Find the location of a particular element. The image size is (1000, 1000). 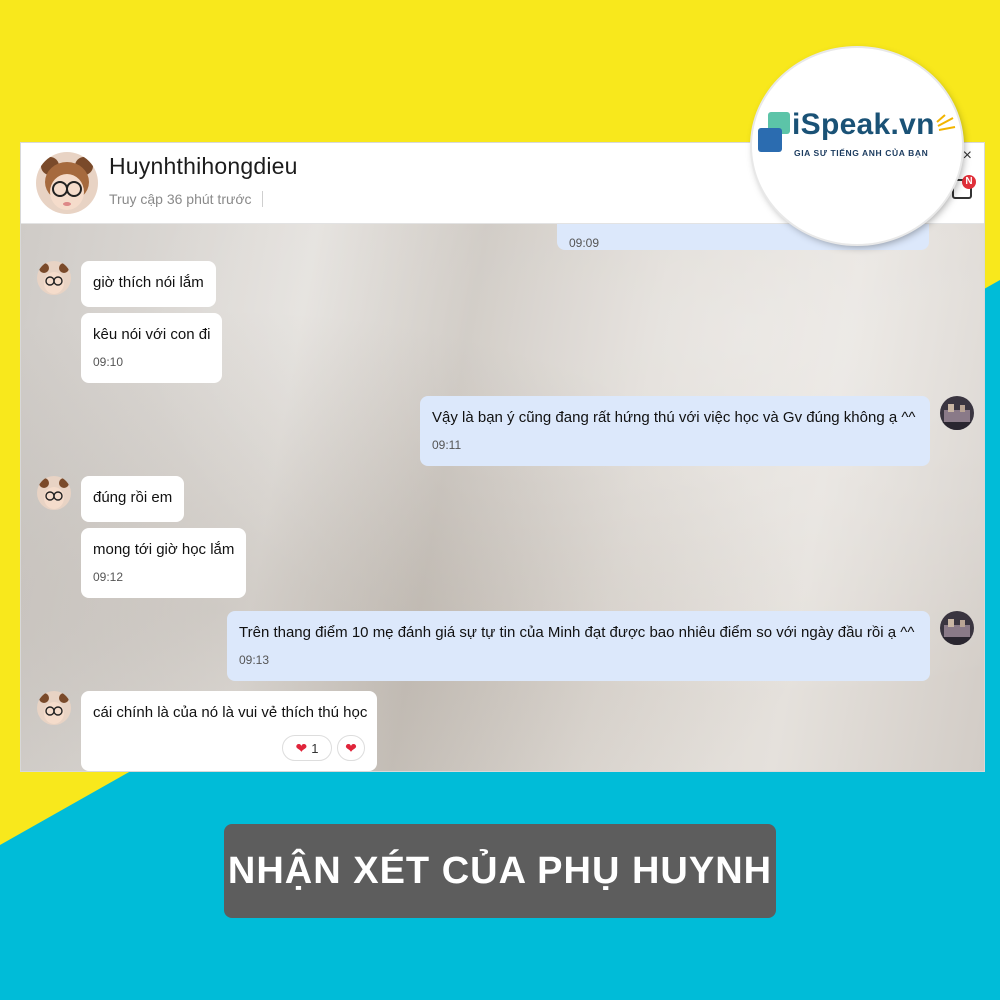

message-text: giờ thích nói lắm is located at coordinates (148, 282).